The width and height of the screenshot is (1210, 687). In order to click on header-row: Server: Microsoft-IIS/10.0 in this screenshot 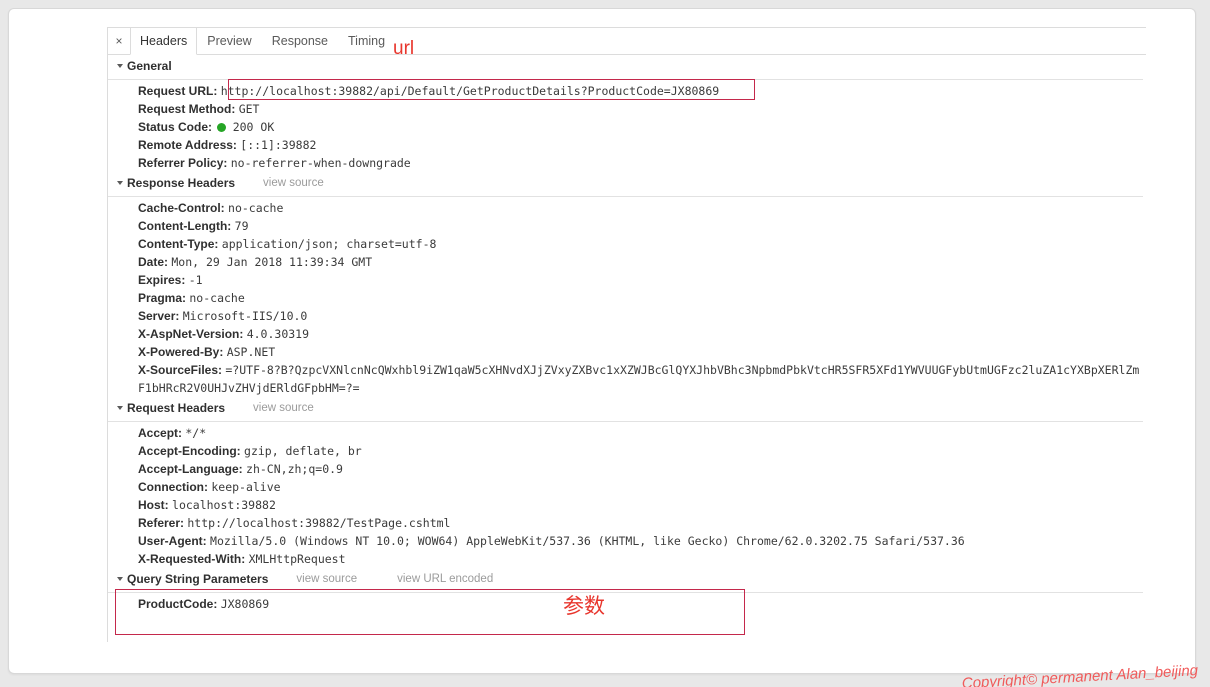, I will do `click(642, 316)`.